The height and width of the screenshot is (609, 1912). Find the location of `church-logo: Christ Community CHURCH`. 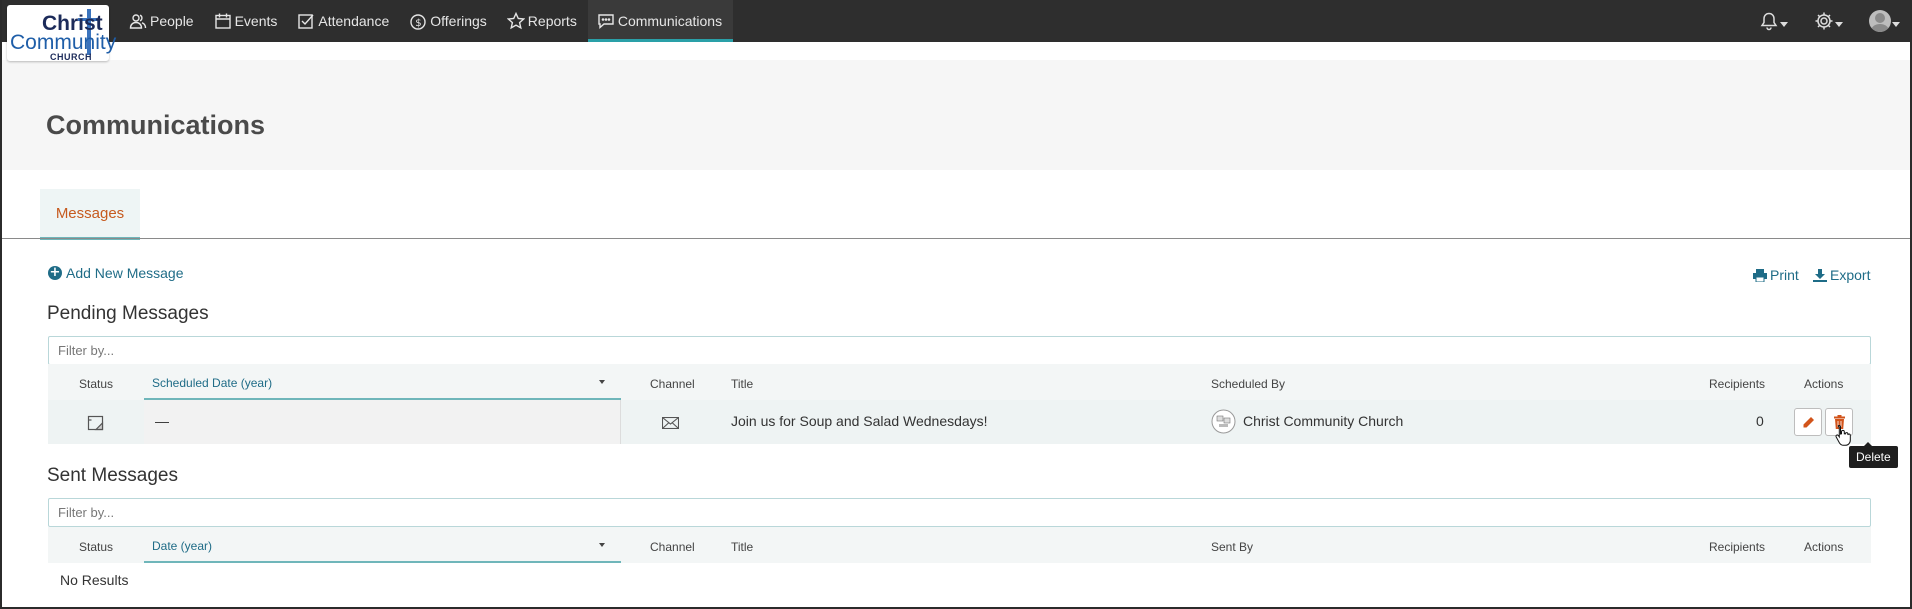

church-logo: Christ Community CHURCH is located at coordinates (61, 33).